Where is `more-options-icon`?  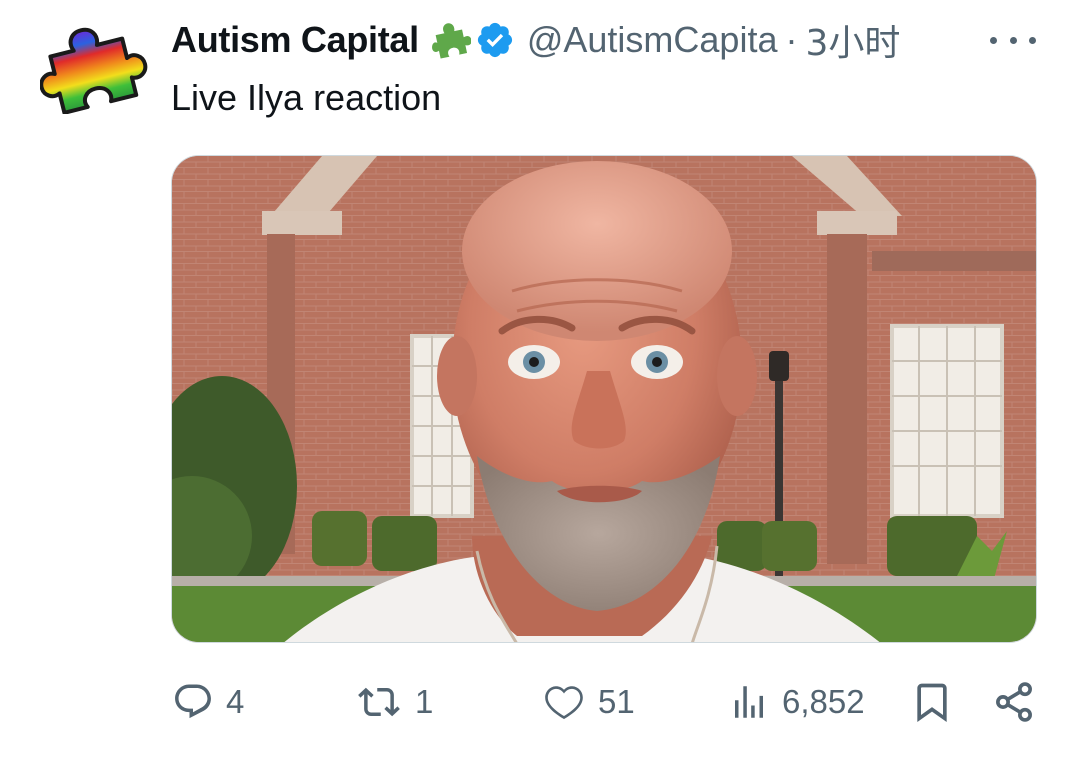
more-options-icon is located at coordinates (1013, 40).